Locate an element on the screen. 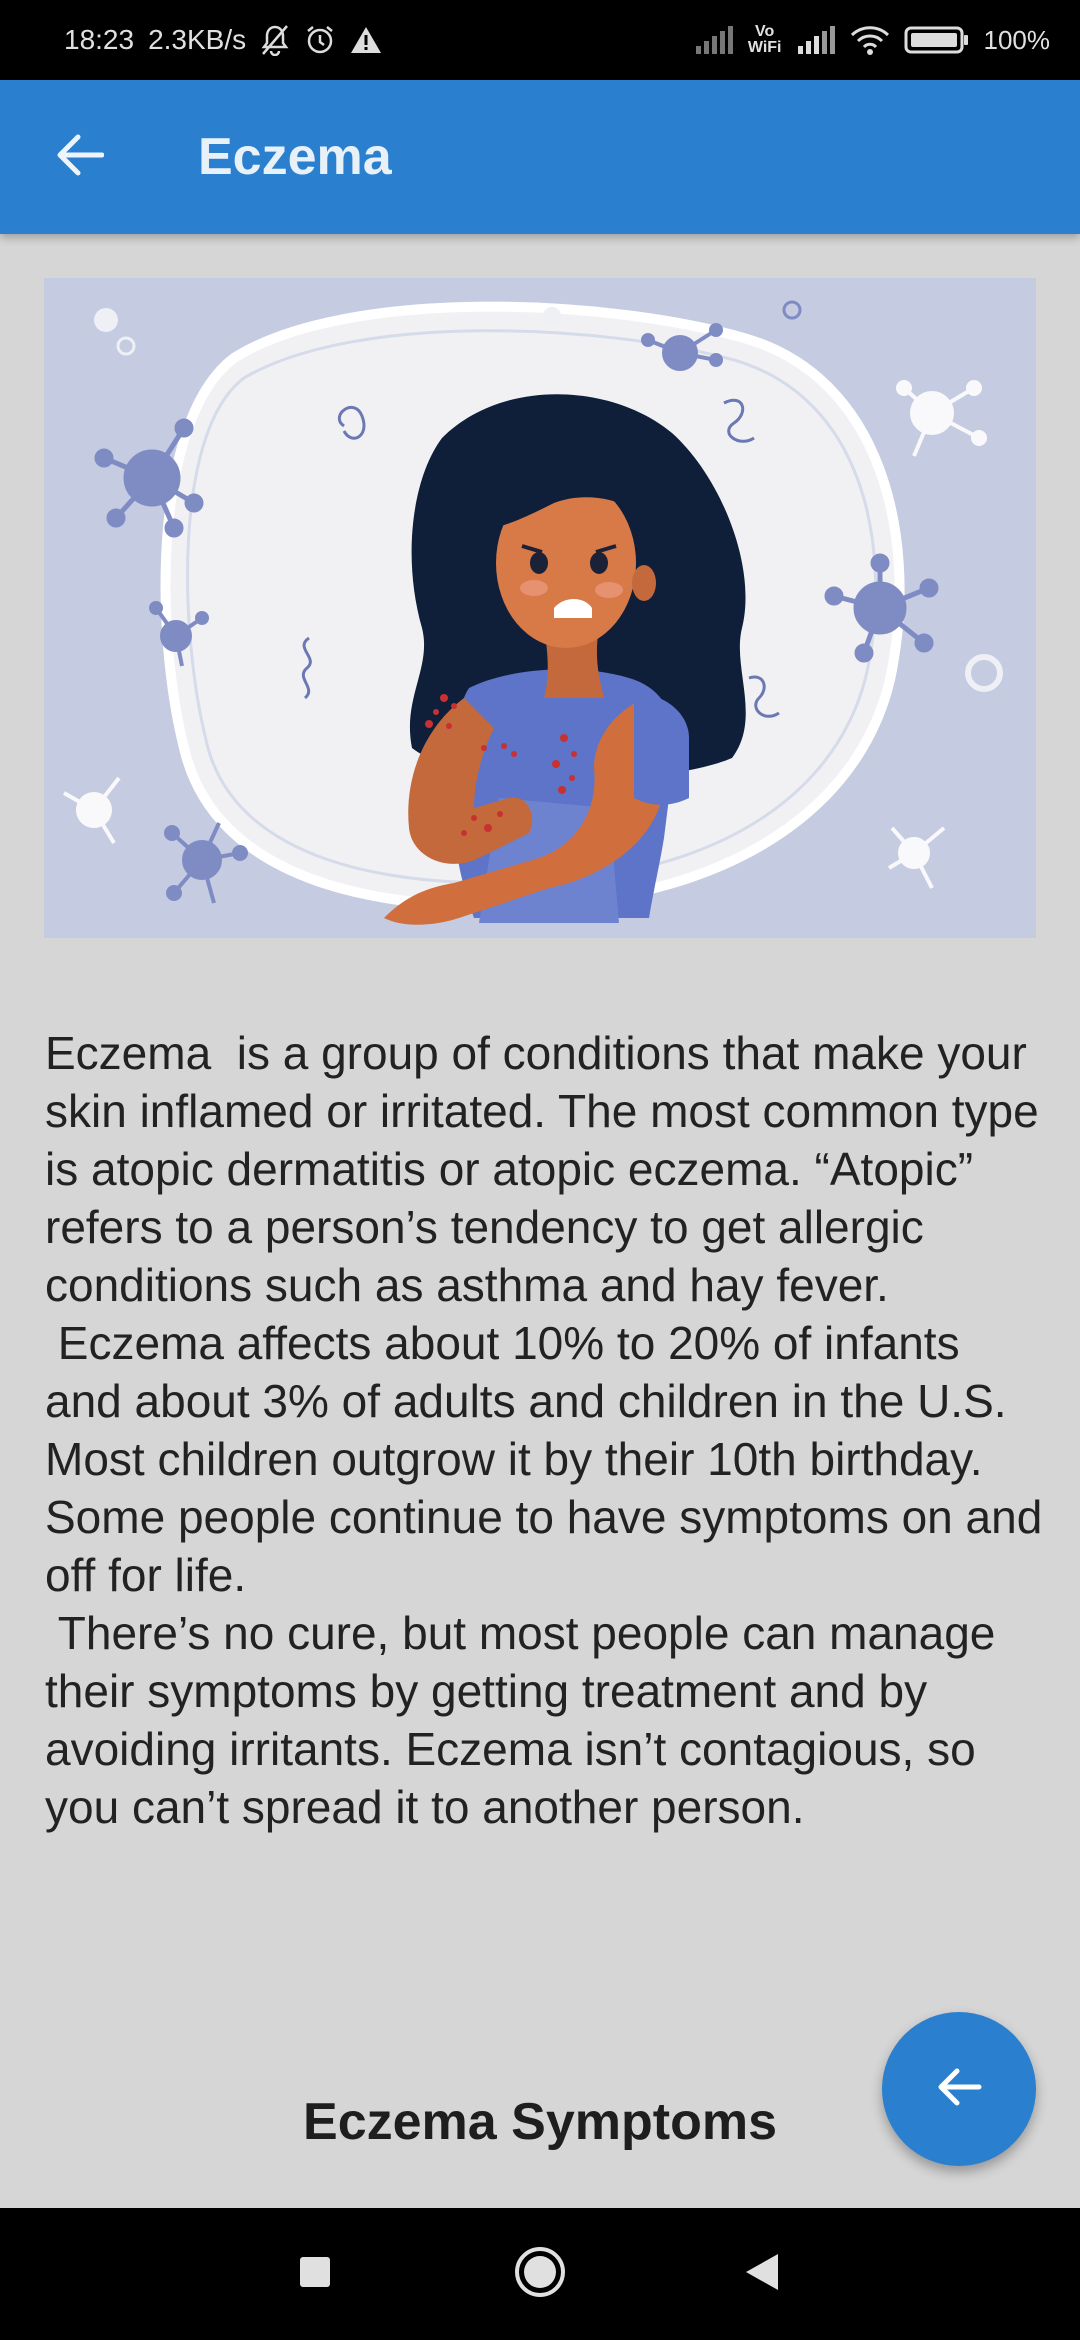  battery-percent: 100% is located at coordinates (1017, 39).